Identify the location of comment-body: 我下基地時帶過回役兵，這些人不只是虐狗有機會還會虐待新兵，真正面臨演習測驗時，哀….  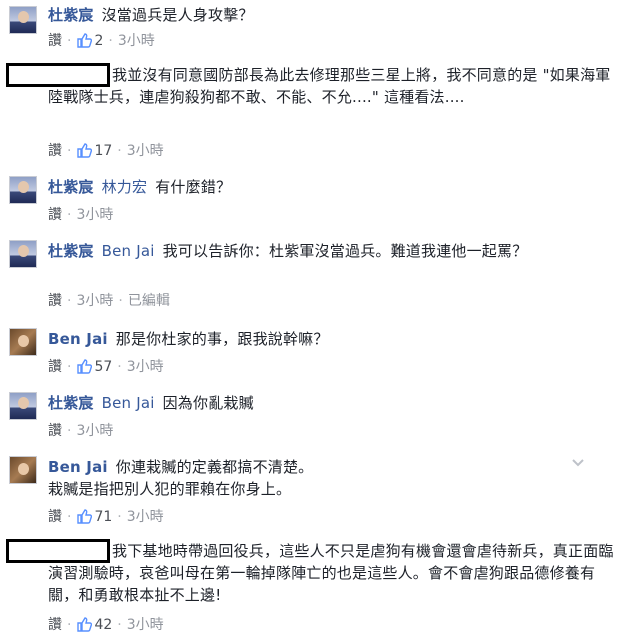
(333, 573).